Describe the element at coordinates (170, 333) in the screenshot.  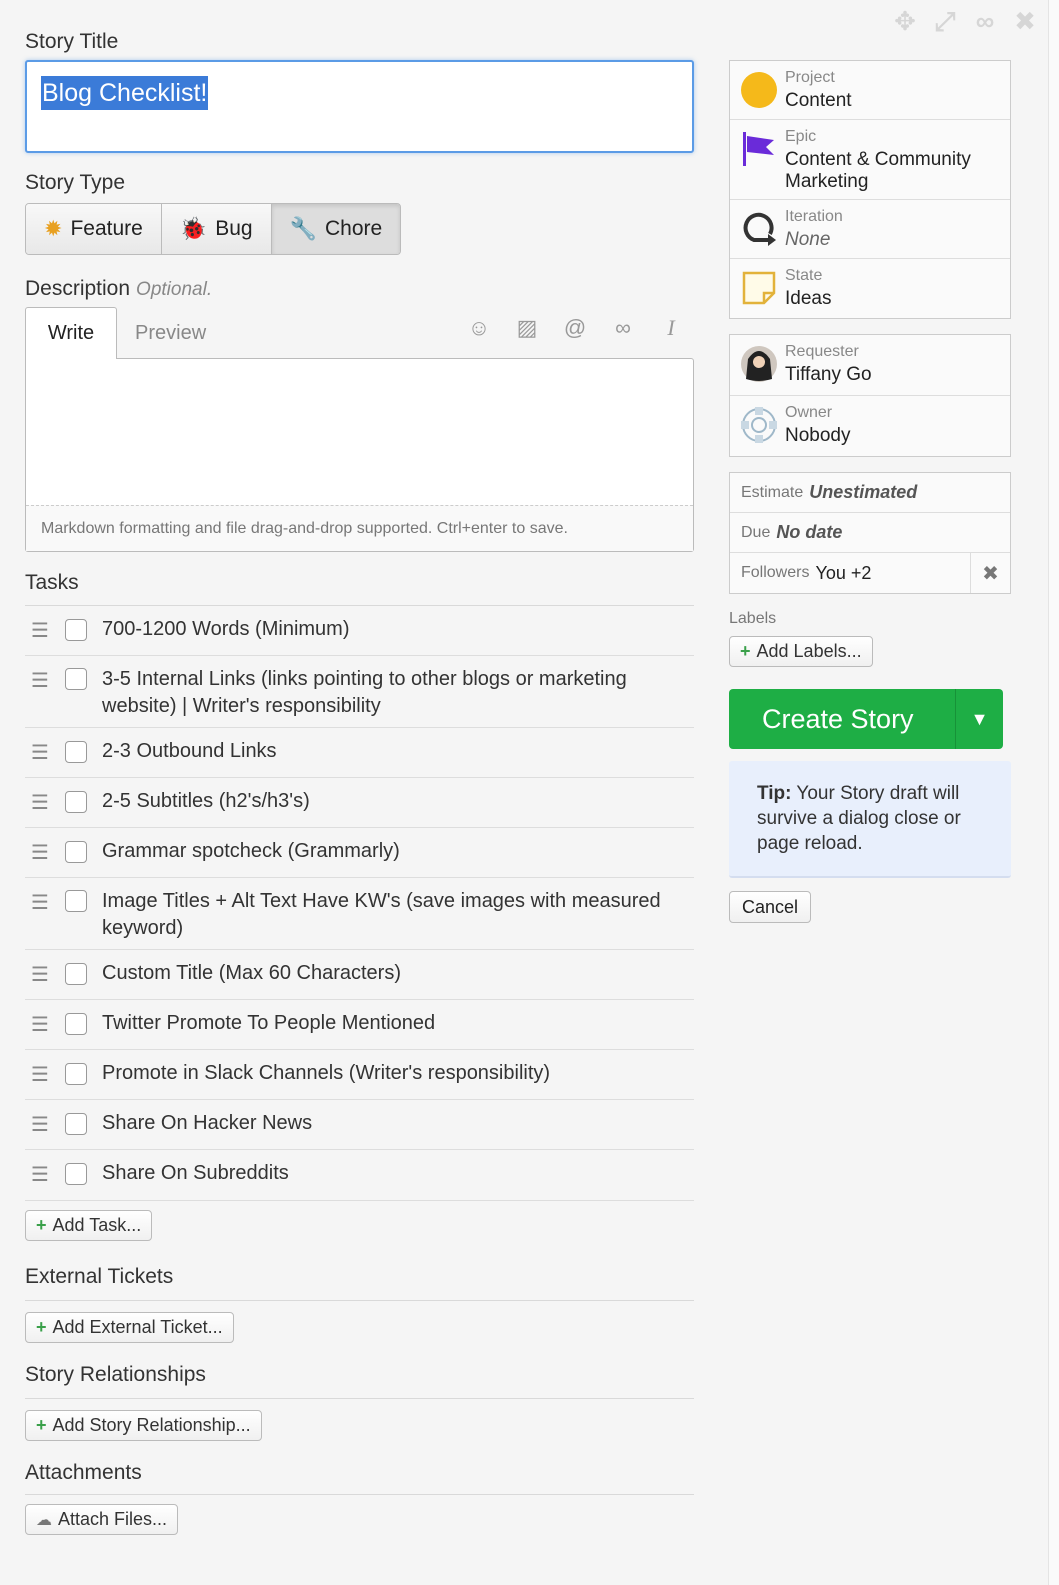
I see `tab-preview: Preview` at that location.